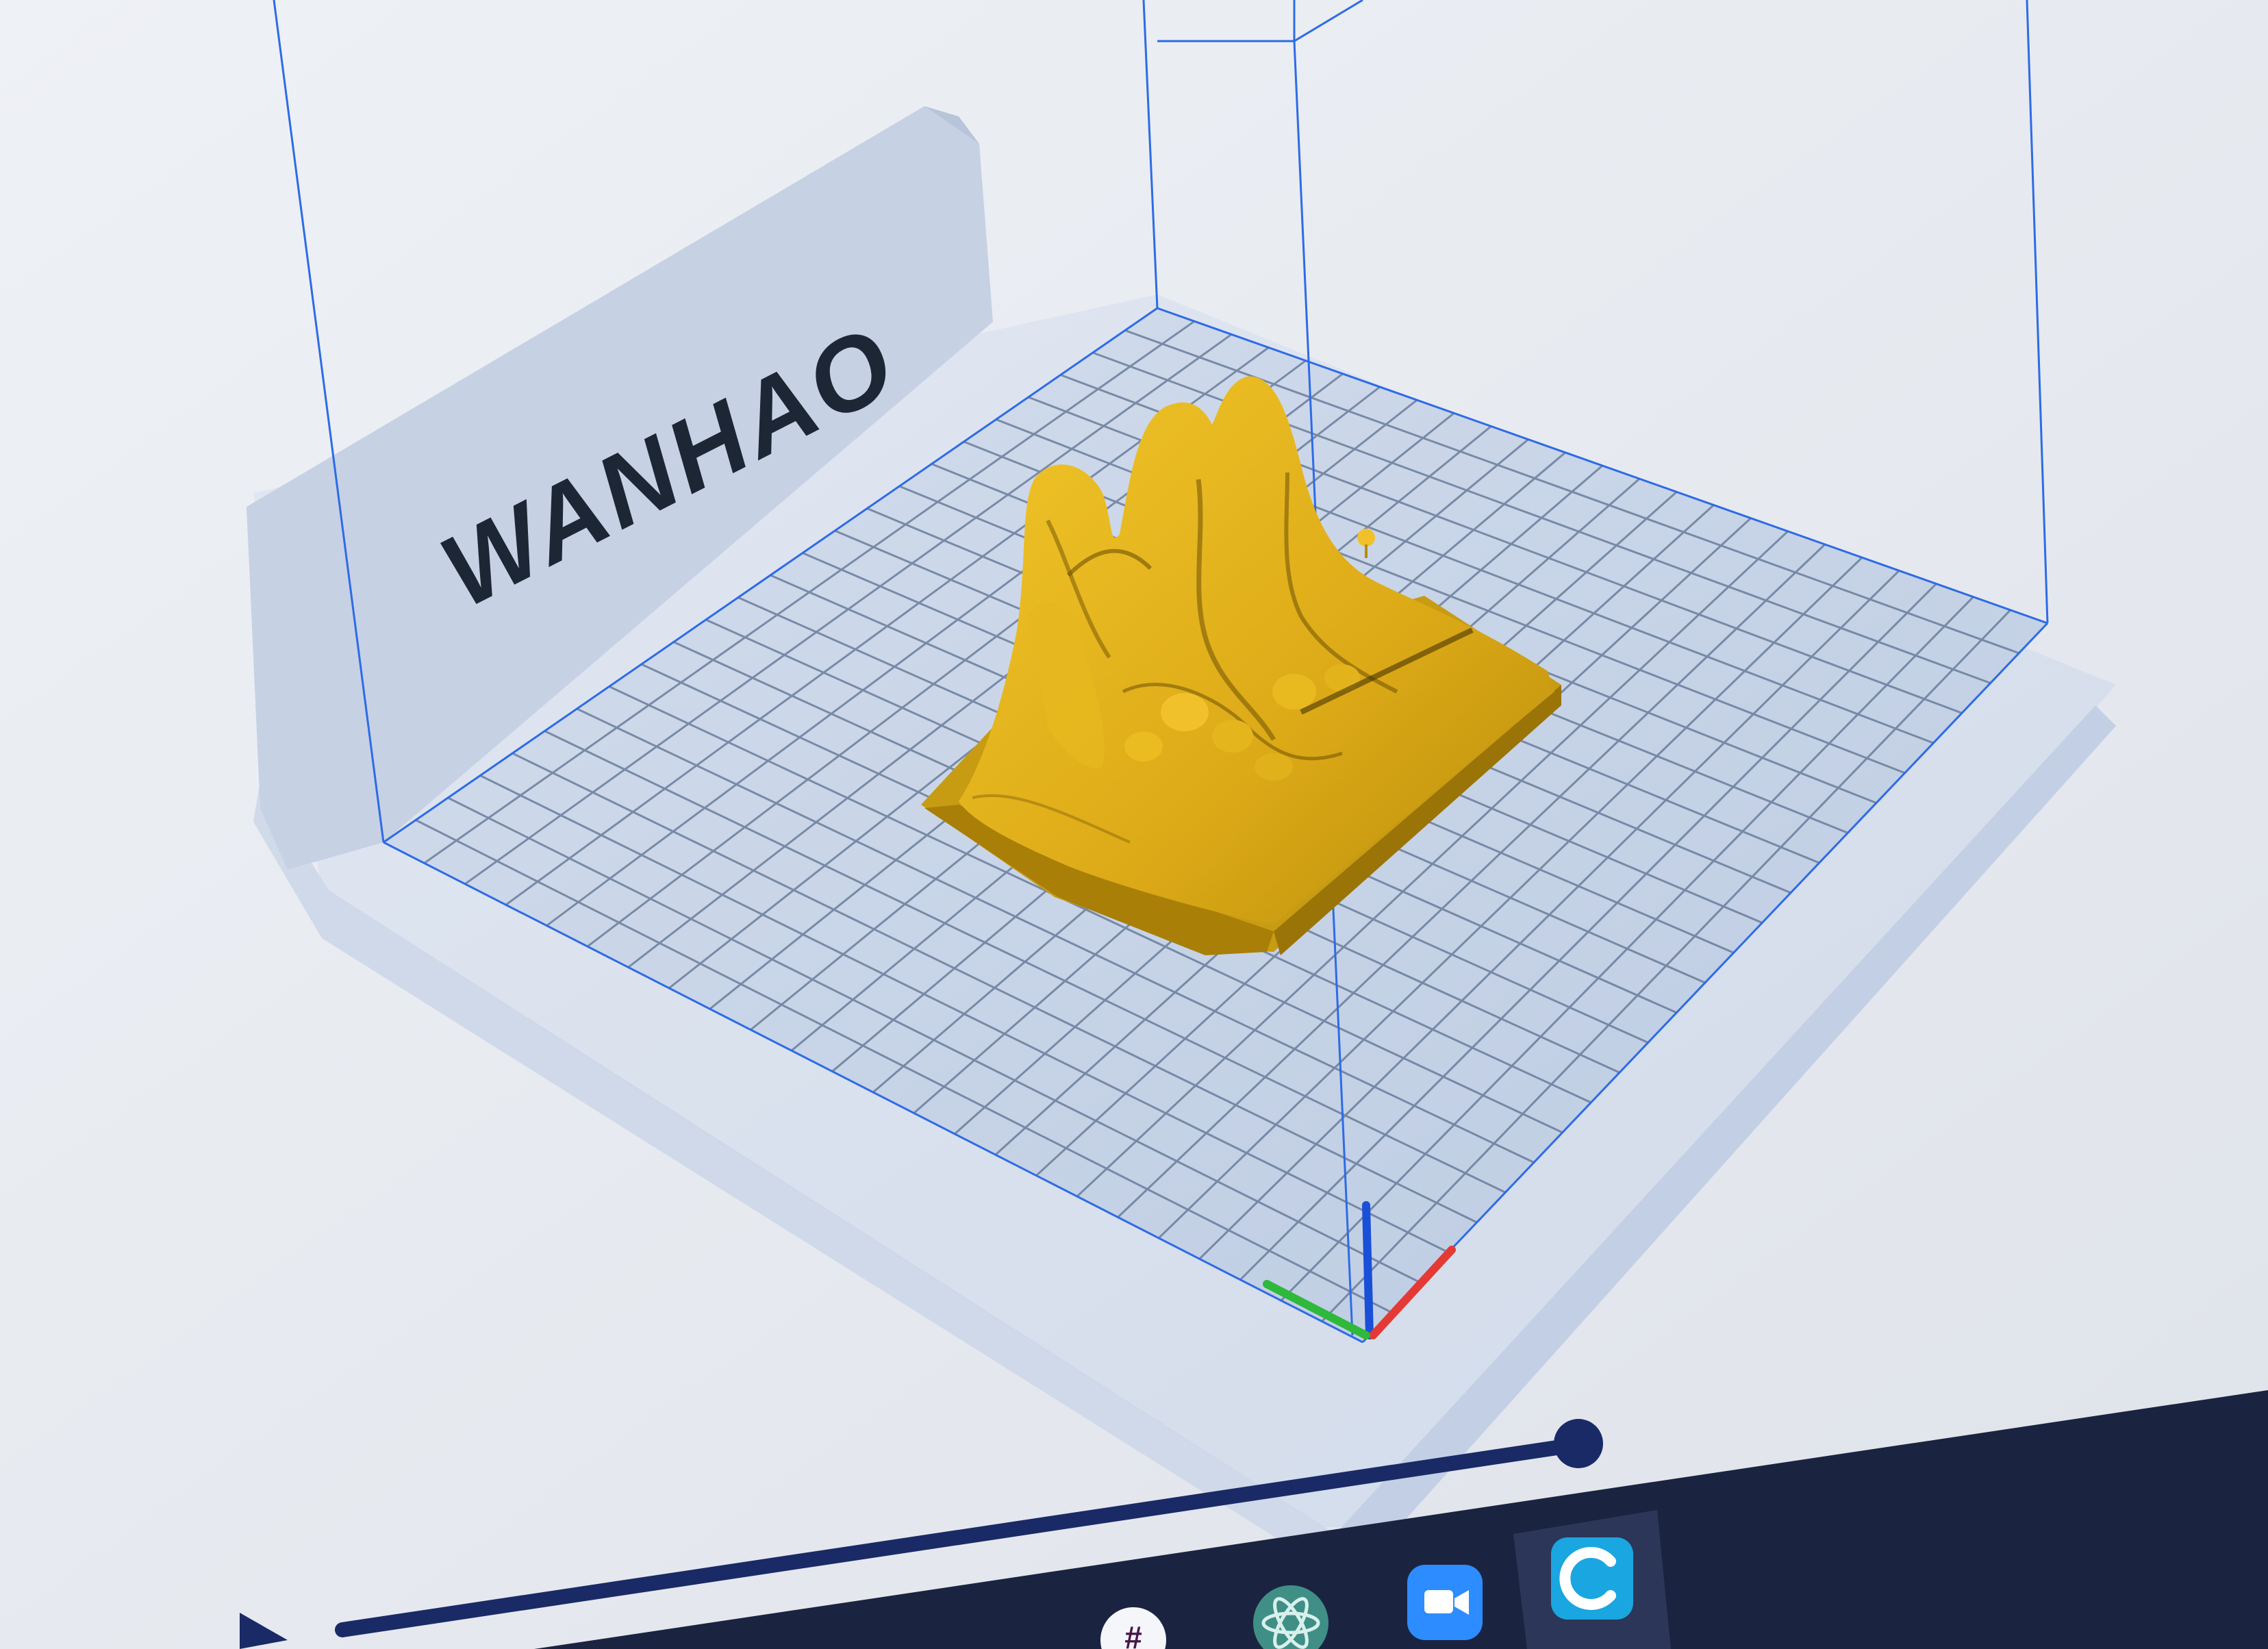 The width and height of the screenshot is (2268, 1649). I want to click on zoom-icon, so click(1445, 1602).